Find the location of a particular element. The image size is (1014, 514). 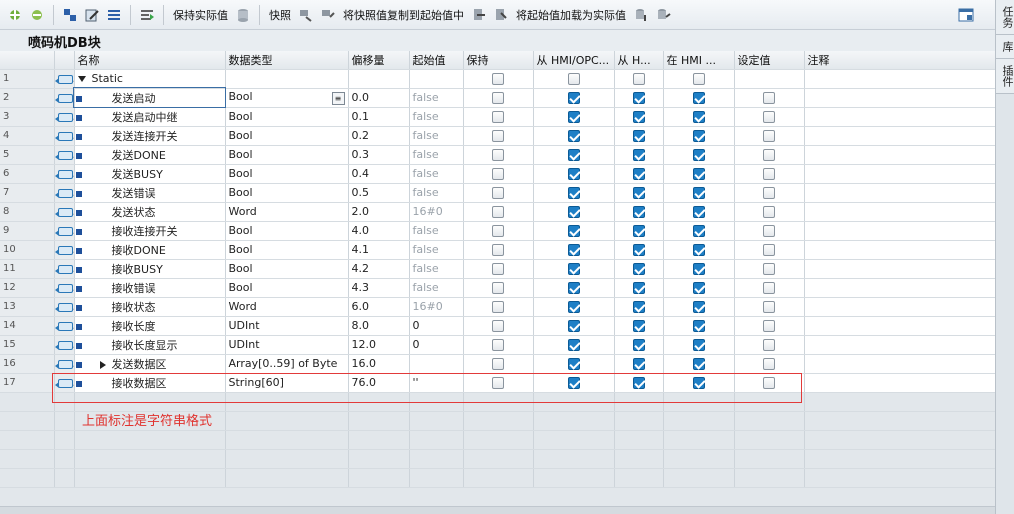

name-cell: 发送启动中继 is located at coordinates (150, 117).